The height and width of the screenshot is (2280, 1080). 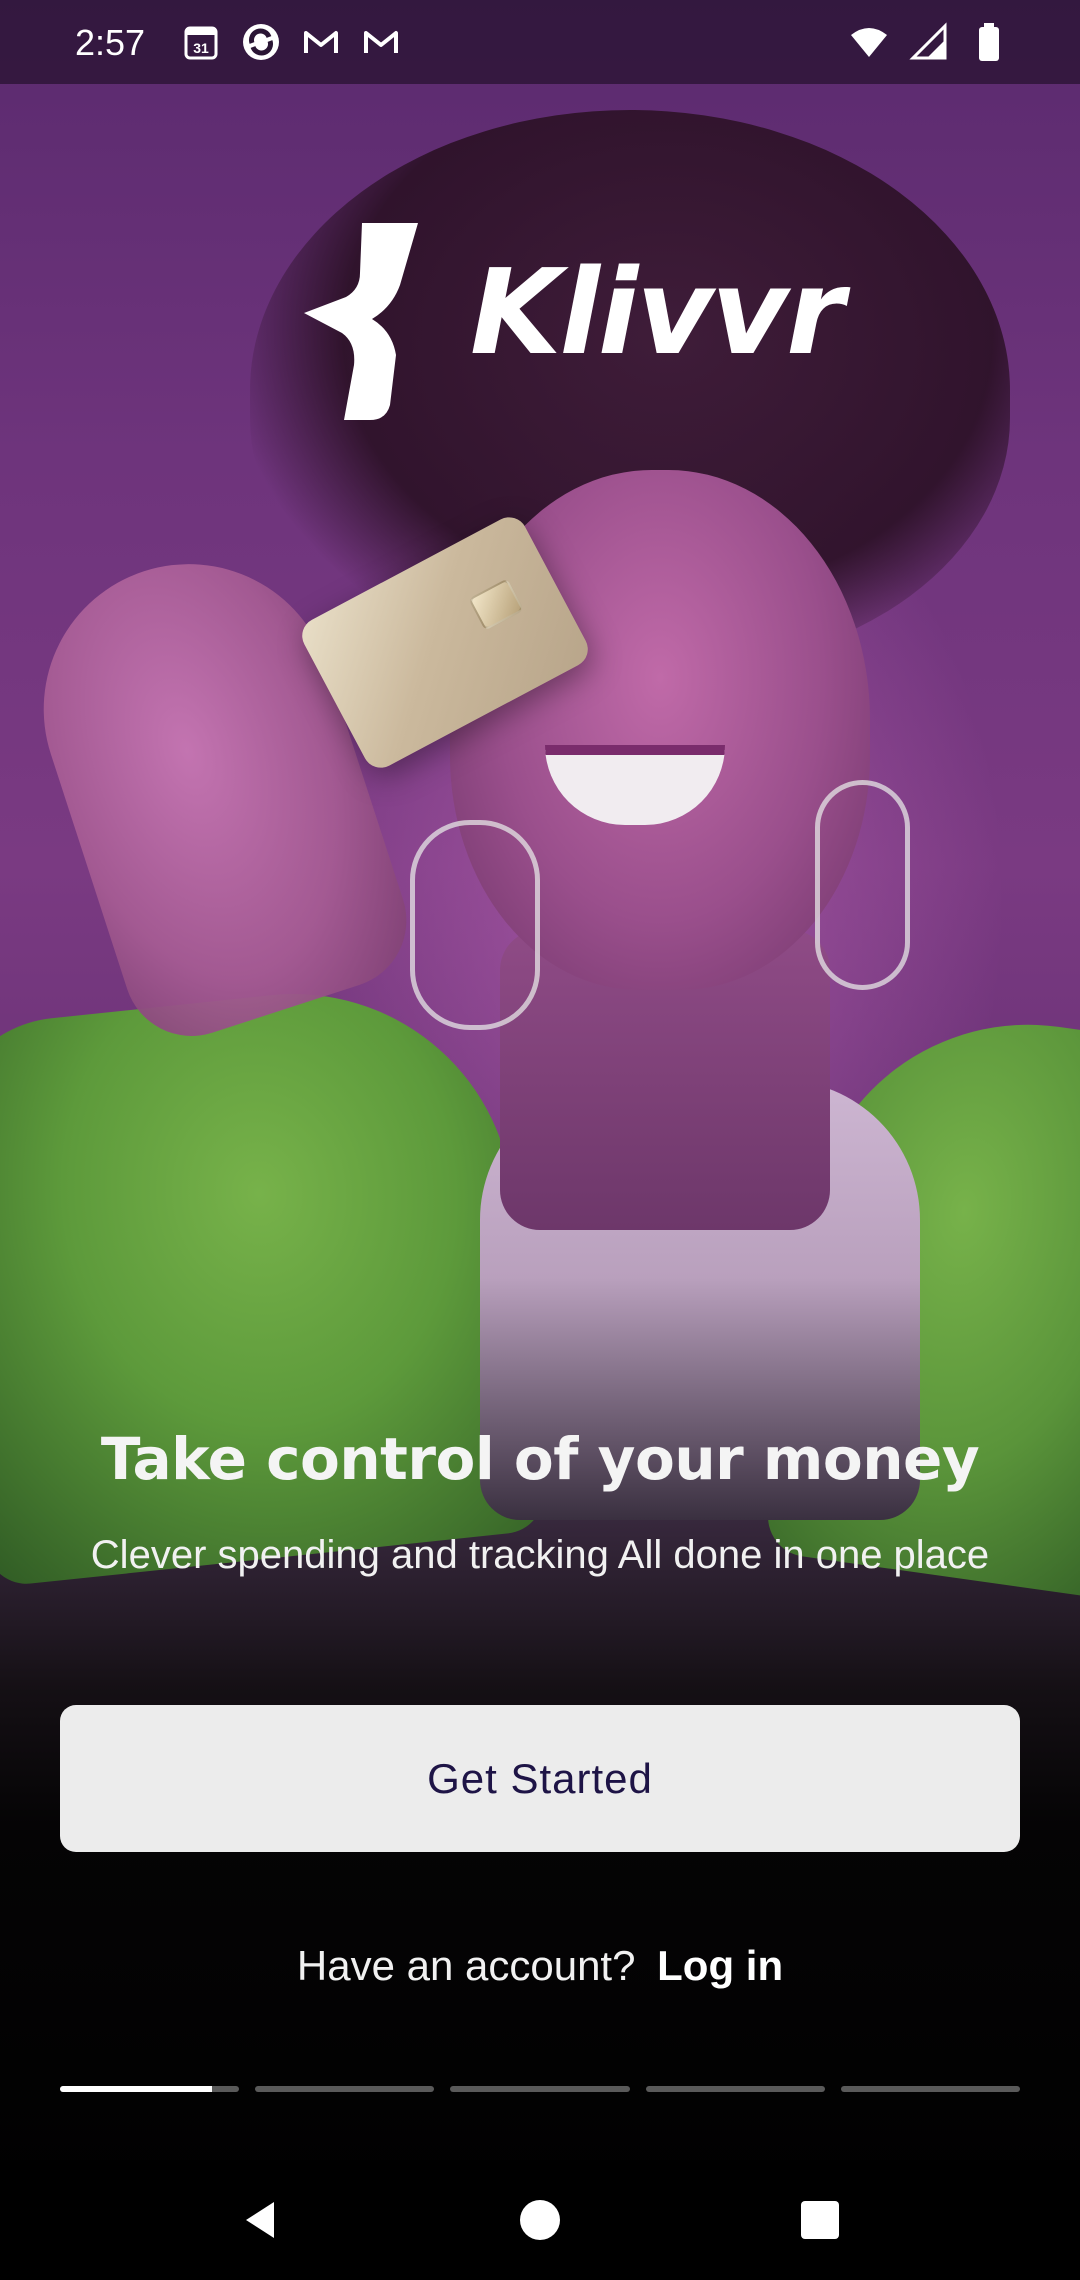 I want to click on signal-icon, so click(x=929, y=42).